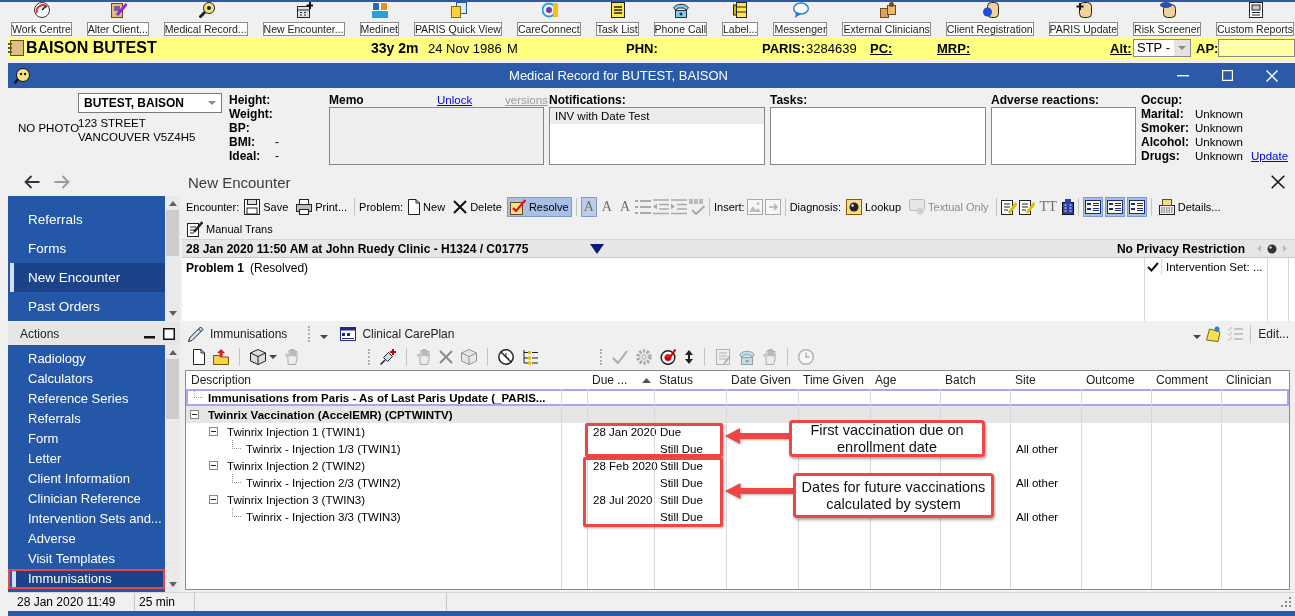 Image resolution: width=1295 pixels, height=616 pixels. Describe the element at coordinates (506, 357) in the screenshot. I see `clock-slash-icon` at that location.